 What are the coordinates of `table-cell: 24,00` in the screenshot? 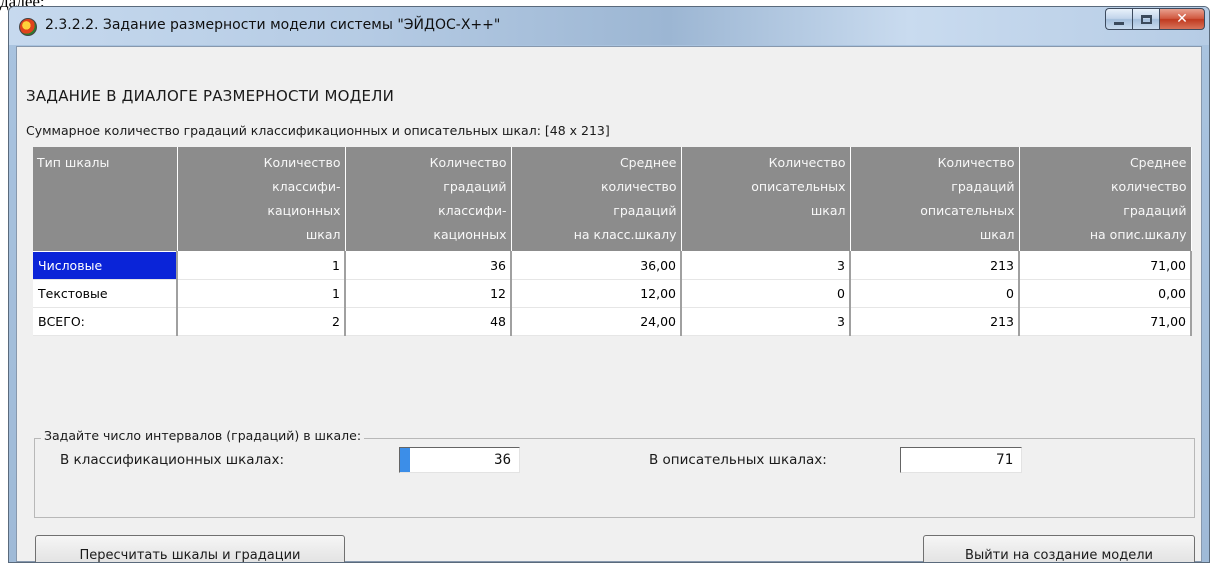 It's located at (596, 321).